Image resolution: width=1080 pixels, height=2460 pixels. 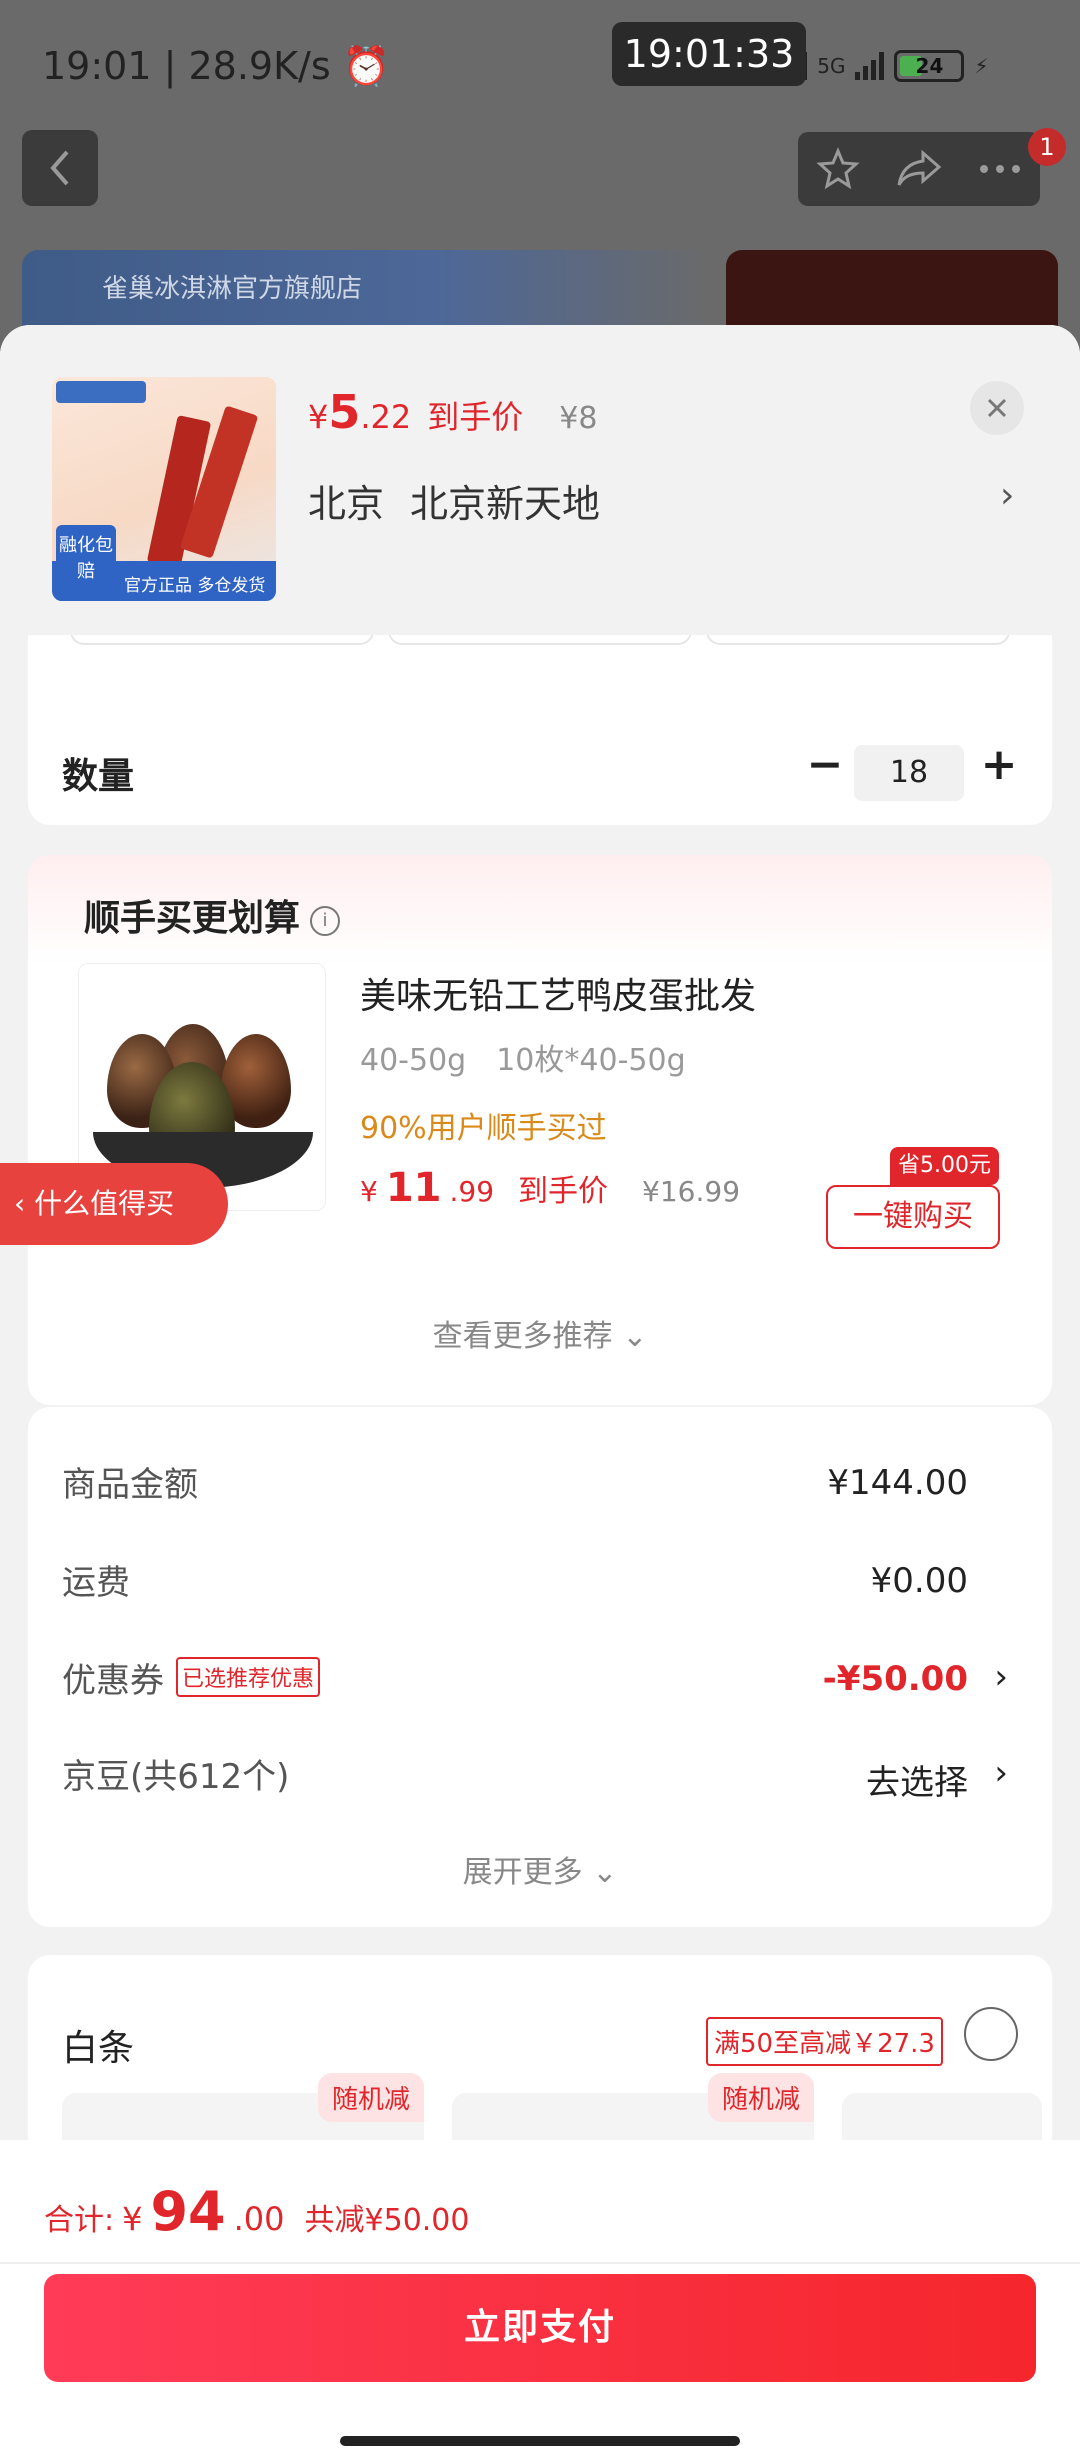 What do you see at coordinates (472, 1191) in the screenshot?
I see `recommendation-price-dec: .99` at bounding box center [472, 1191].